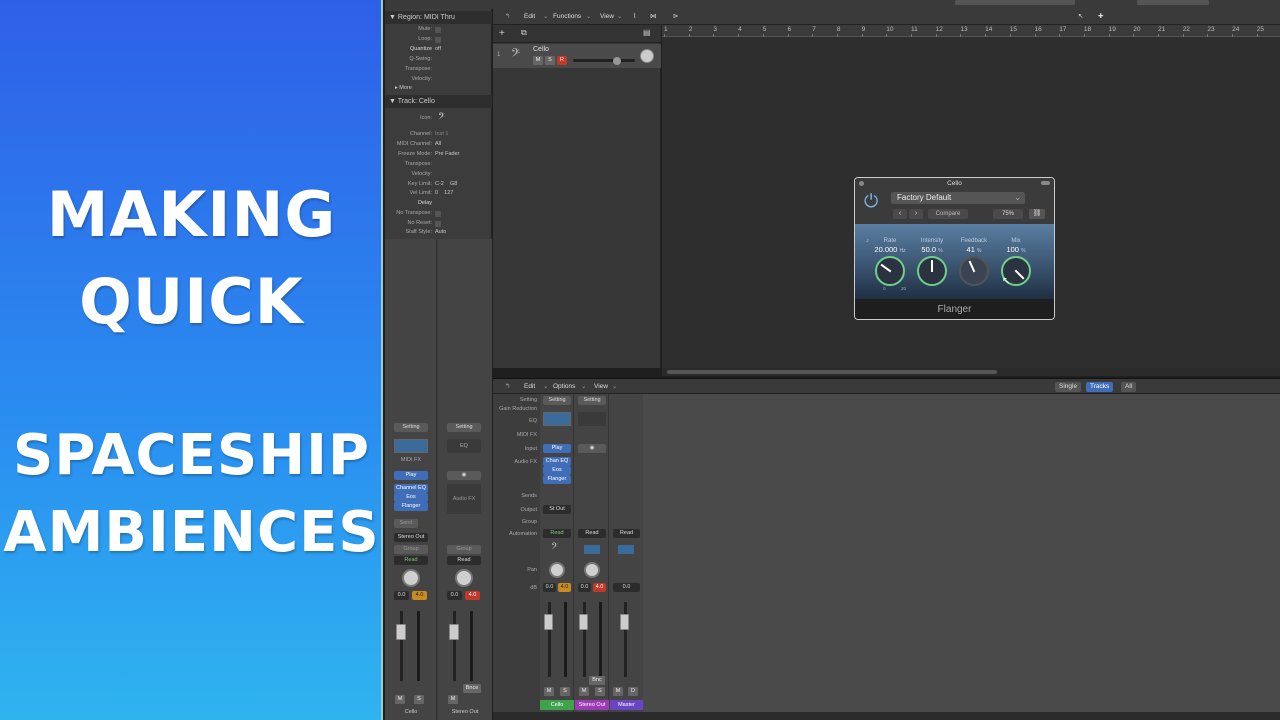 Image resolution: width=1280 pixels, height=720 pixels. I want to click on global-tracks-icon: ▤, so click(647, 32).